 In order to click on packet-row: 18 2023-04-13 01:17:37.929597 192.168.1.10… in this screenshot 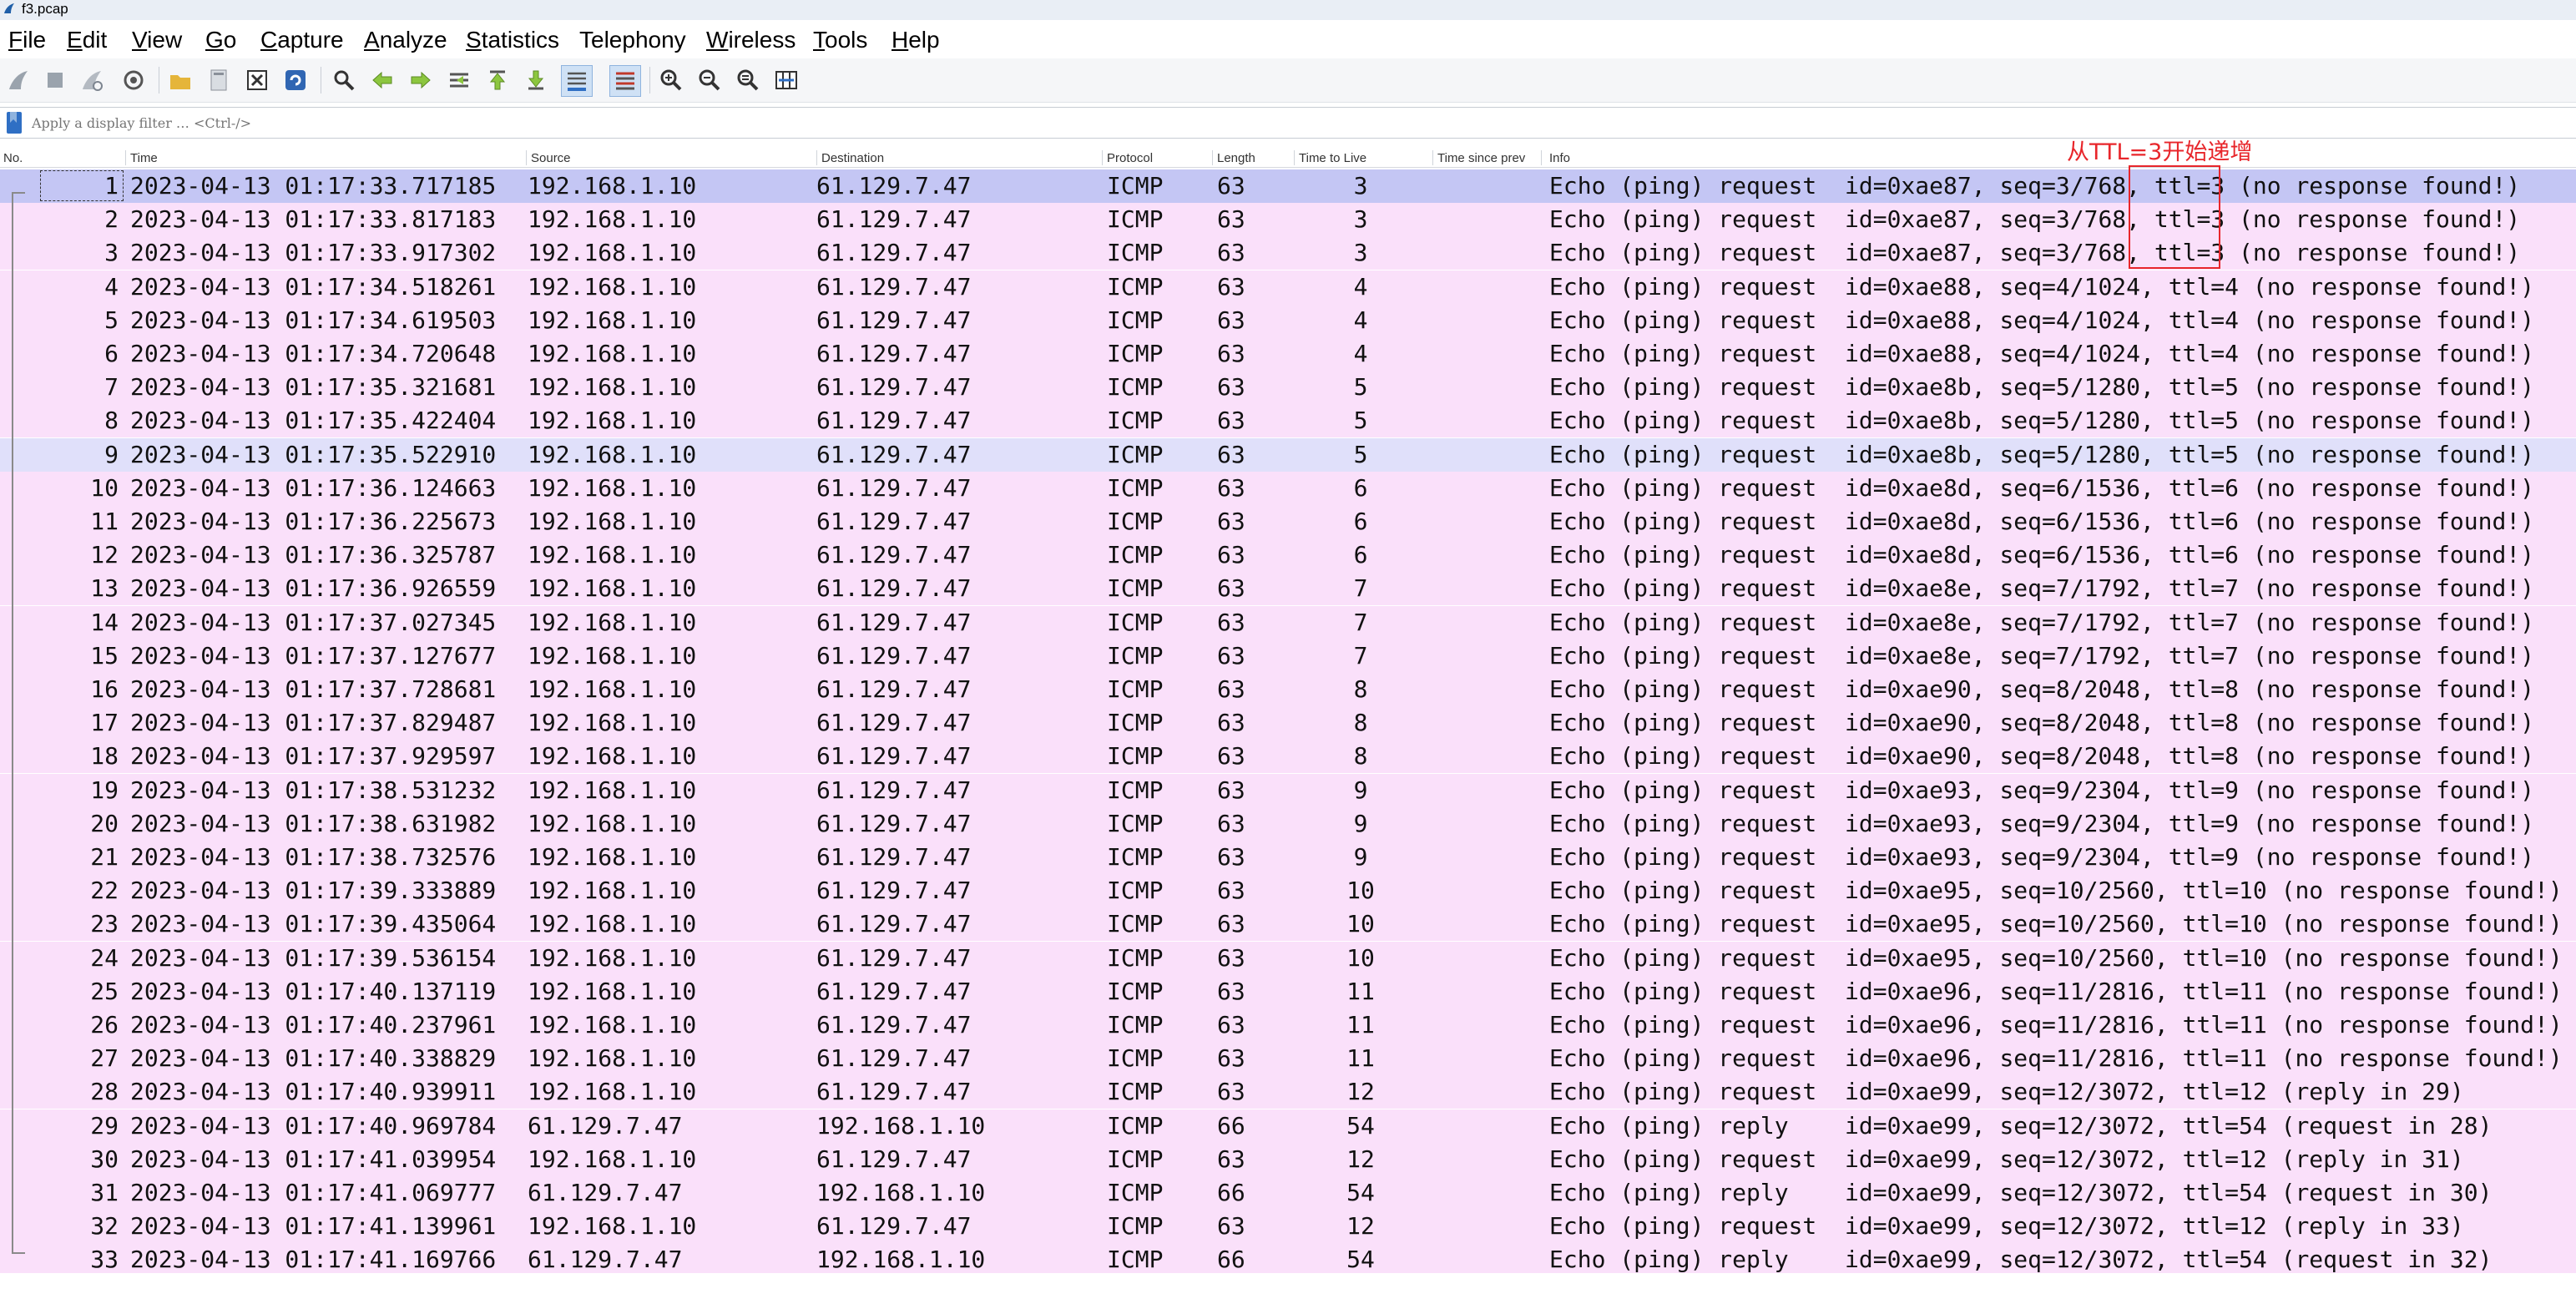, I will do `click(1288, 756)`.